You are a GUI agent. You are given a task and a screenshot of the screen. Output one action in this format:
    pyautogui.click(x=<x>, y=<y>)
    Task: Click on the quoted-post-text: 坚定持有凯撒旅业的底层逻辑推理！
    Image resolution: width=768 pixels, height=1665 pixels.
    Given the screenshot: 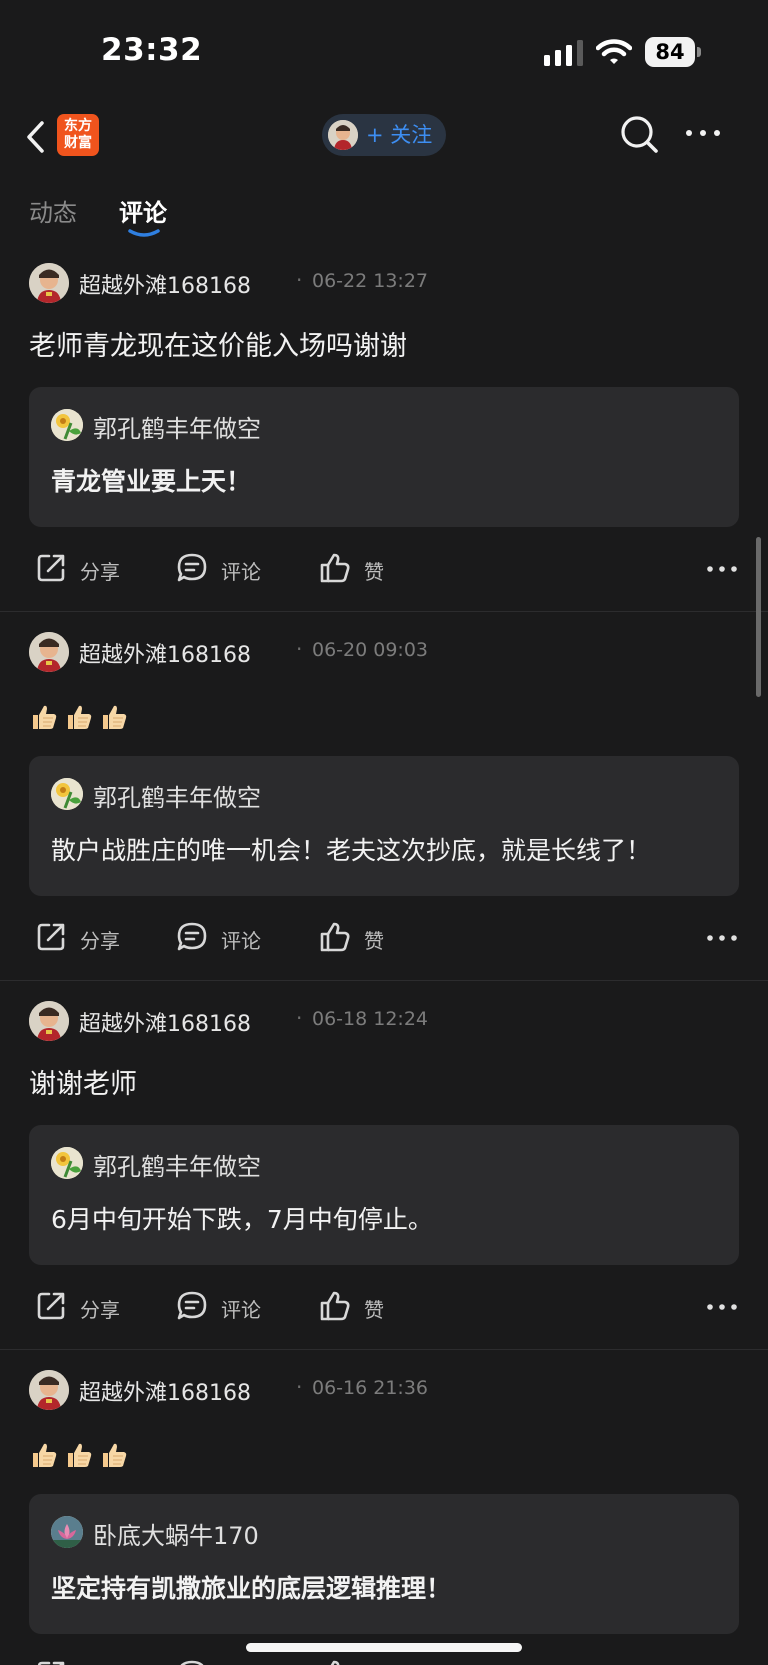 What is the action you would take?
    pyautogui.click(x=251, y=1588)
    